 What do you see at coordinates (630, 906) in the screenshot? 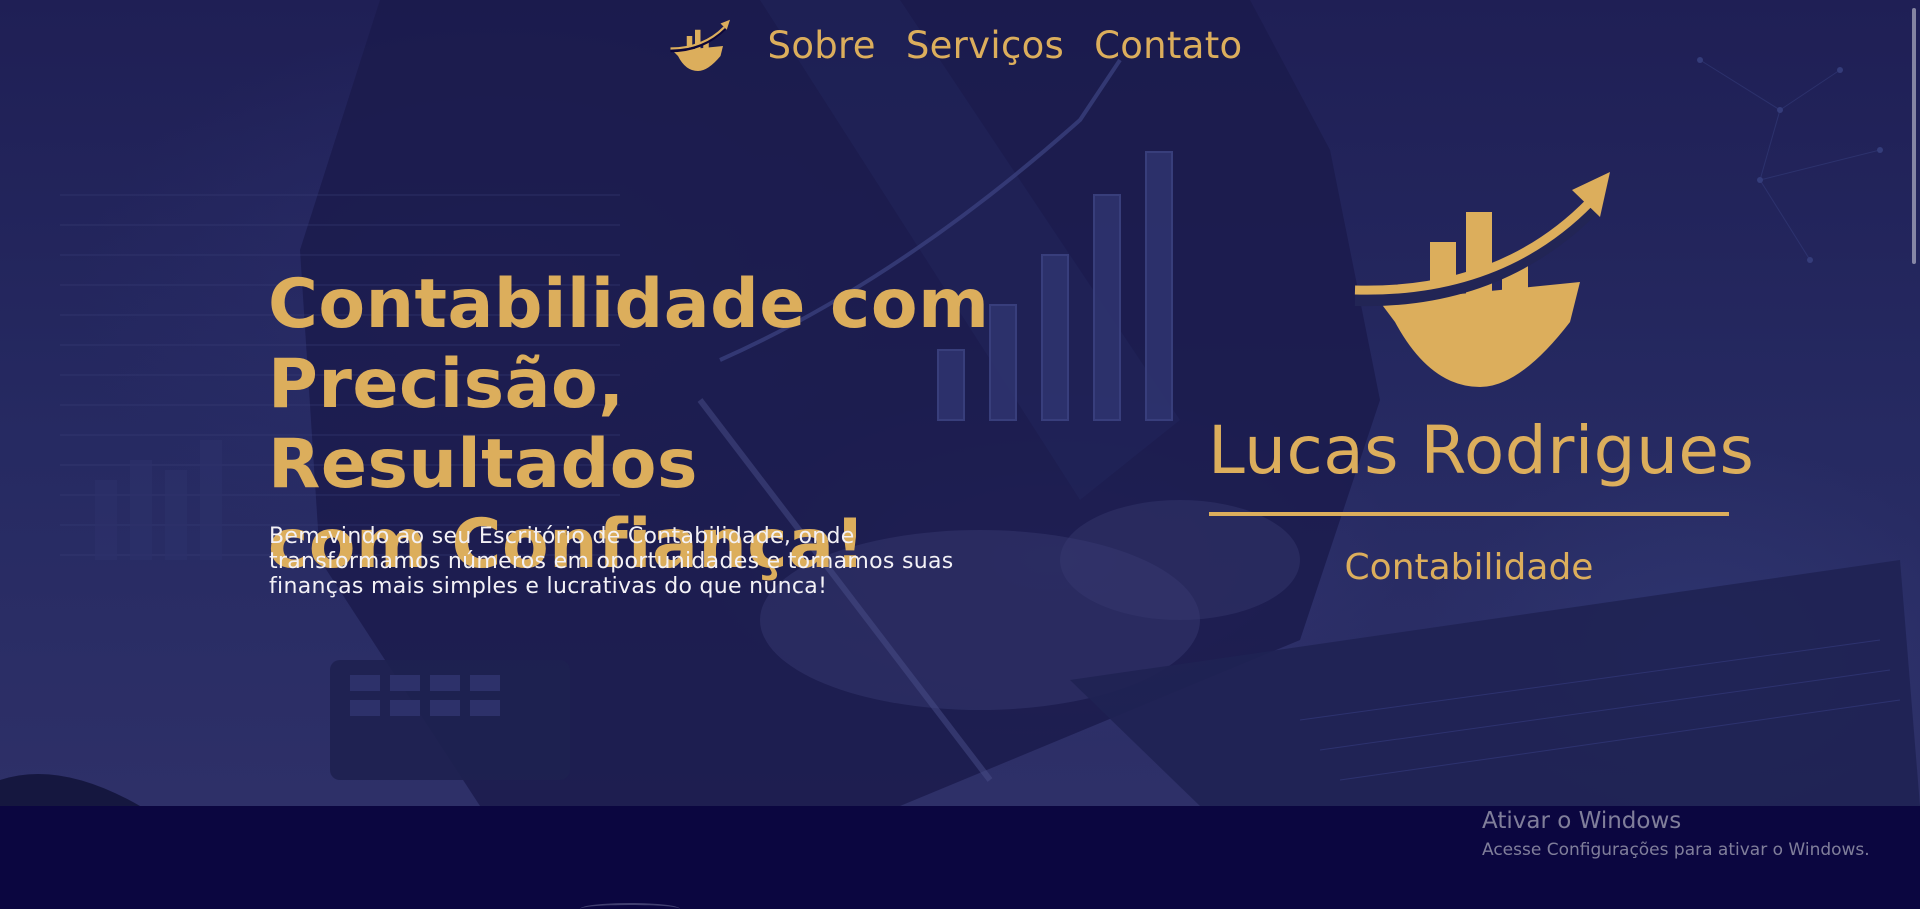
I see `section-decoration` at bounding box center [630, 906].